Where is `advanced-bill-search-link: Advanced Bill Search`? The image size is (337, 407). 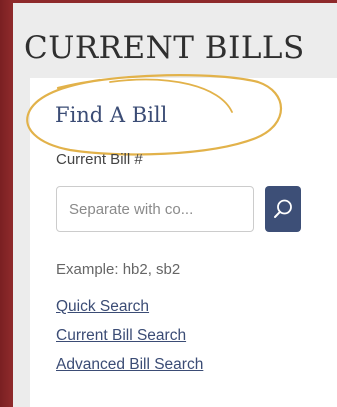 advanced-bill-search-link: Advanced Bill Search is located at coordinates (129, 365).